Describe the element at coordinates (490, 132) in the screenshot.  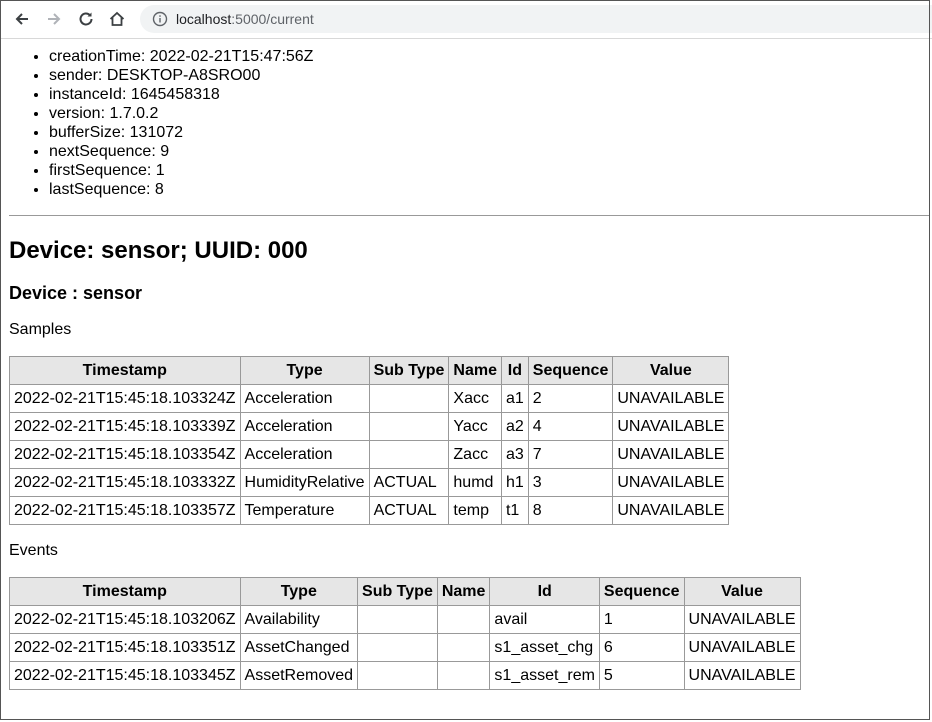
I see `header-item-buffersize: bufferSize: 131072` at that location.